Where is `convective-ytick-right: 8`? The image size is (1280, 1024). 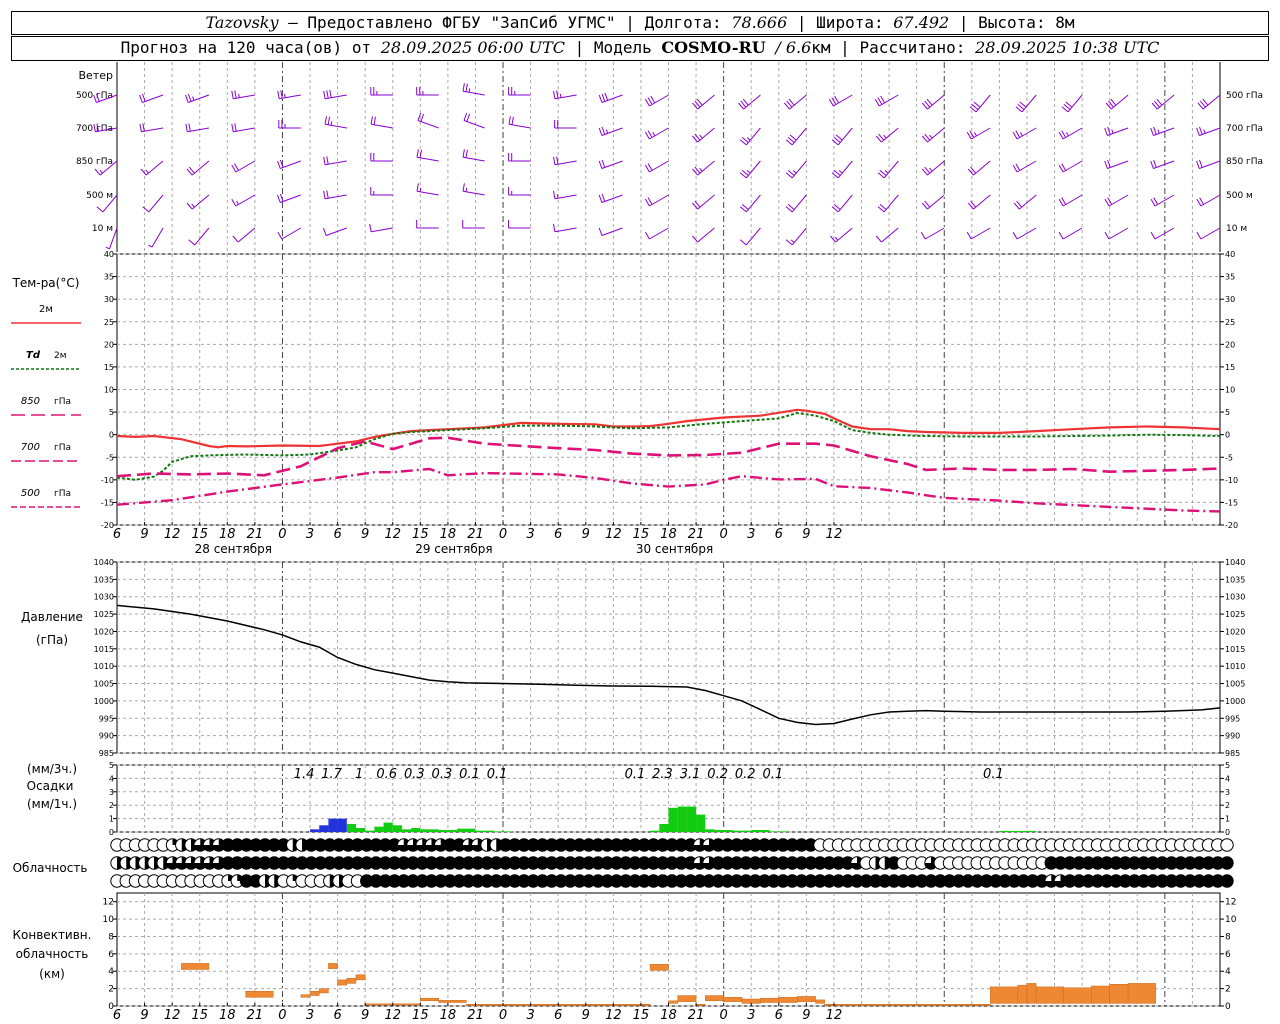 convective-ytick-right: 8 is located at coordinates (1228, 937).